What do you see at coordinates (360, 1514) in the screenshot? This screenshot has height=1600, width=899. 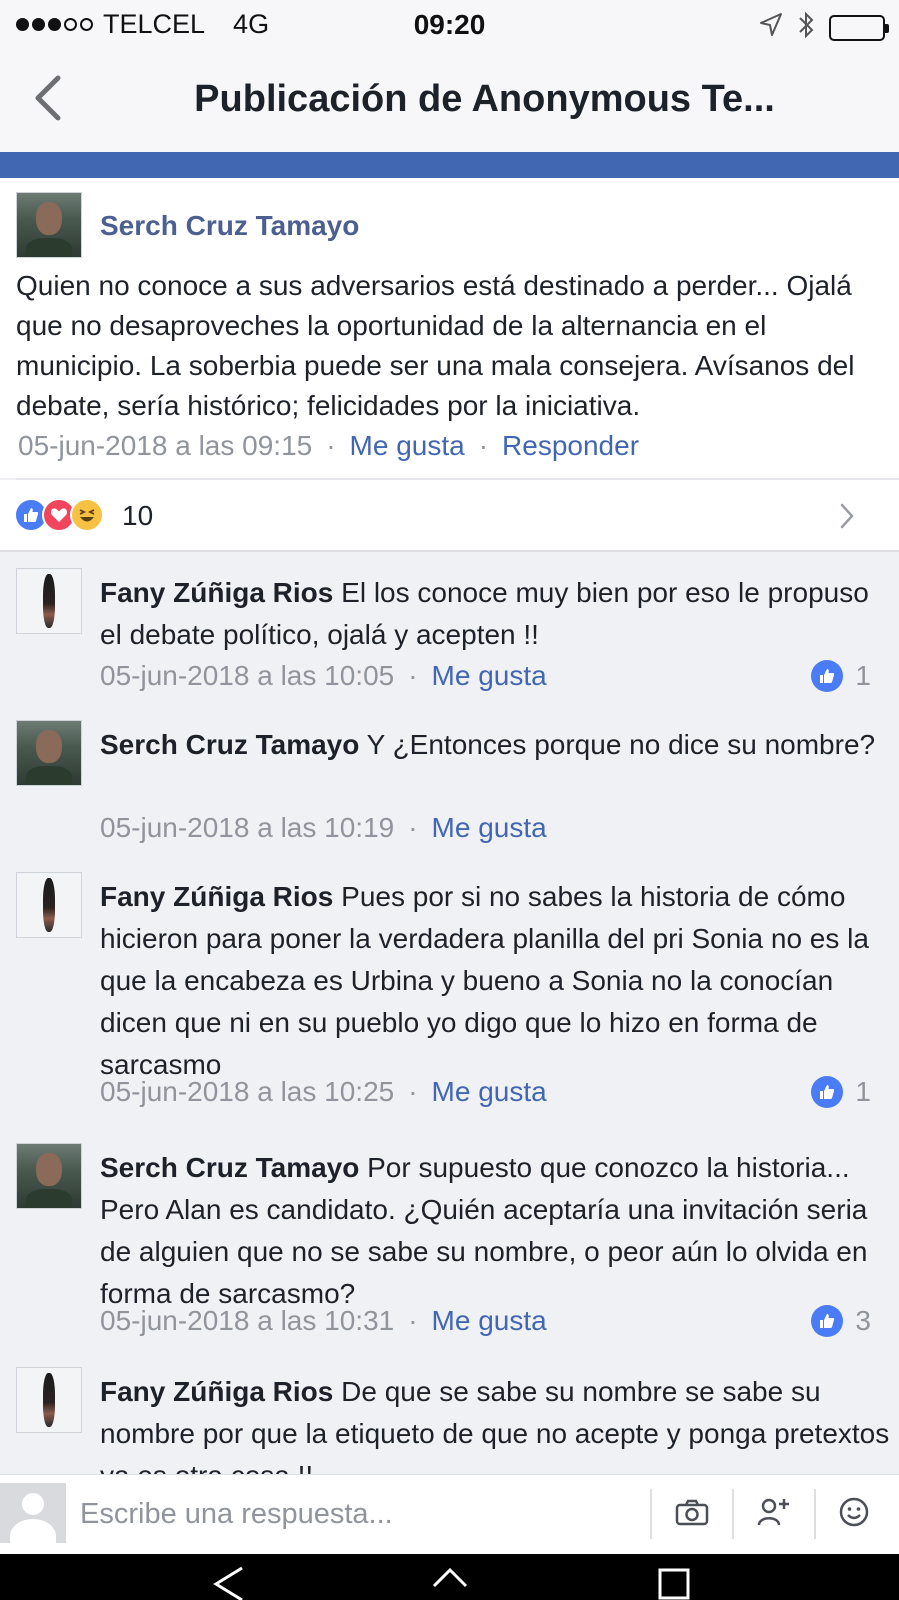 I see `reply-input` at bounding box center [360, 1514].